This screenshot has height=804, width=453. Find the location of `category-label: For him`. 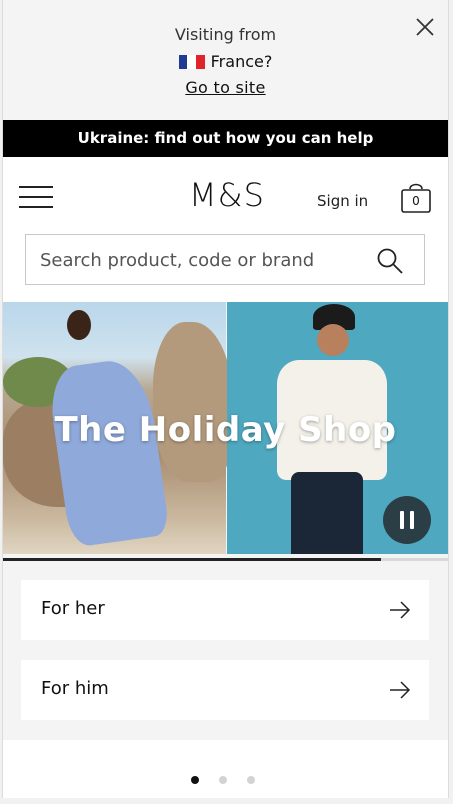

category-label: For him is located at coordinates (75, 688).